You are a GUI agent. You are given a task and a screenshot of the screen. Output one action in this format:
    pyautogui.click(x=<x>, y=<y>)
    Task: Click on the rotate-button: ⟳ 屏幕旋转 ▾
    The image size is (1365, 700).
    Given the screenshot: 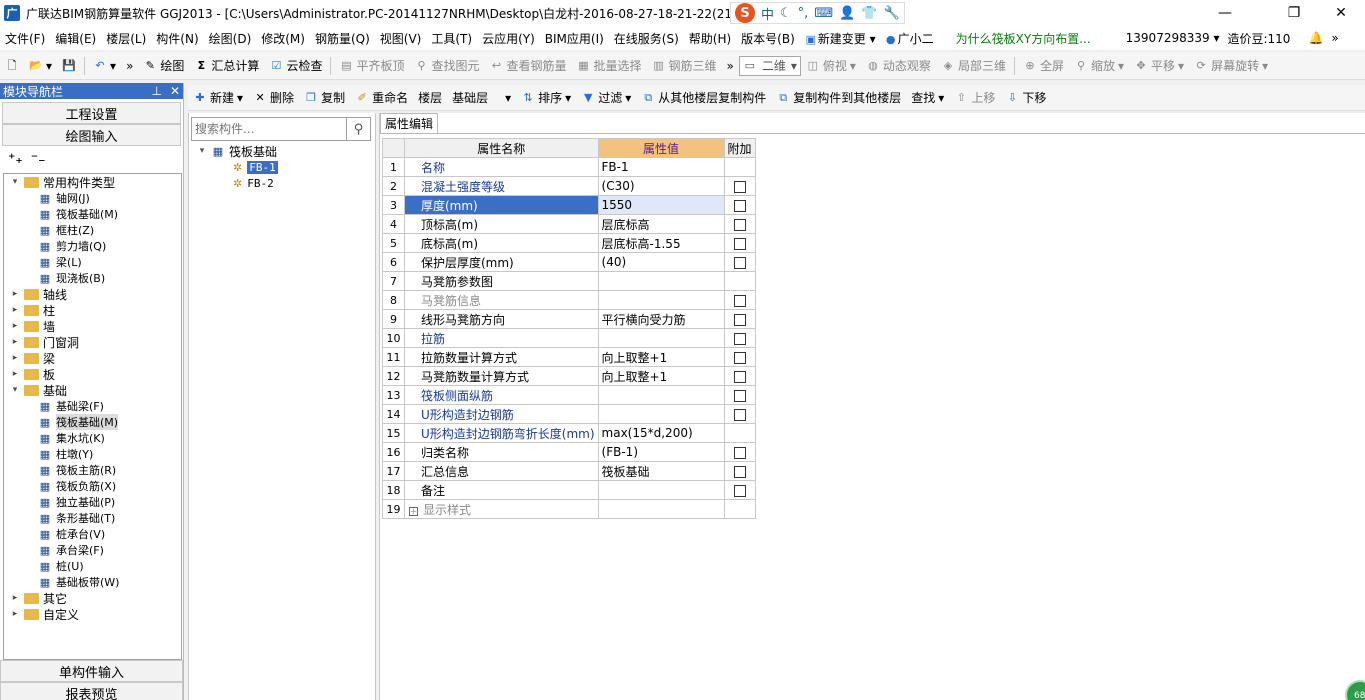 What is the action you would take?
    pyautogui.click(x=1231, y=66)
    